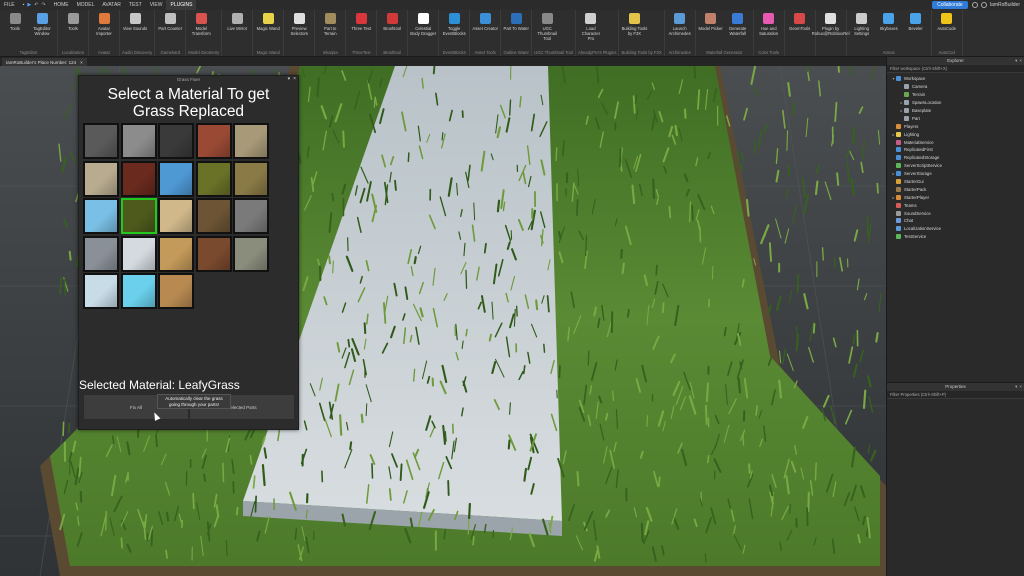 The height and width of the screenshot is (576, 1024). Describe the element at coordinates (738, 29) in the screenshot. I see `ribbon-button: Generate Waterfall` at that location.